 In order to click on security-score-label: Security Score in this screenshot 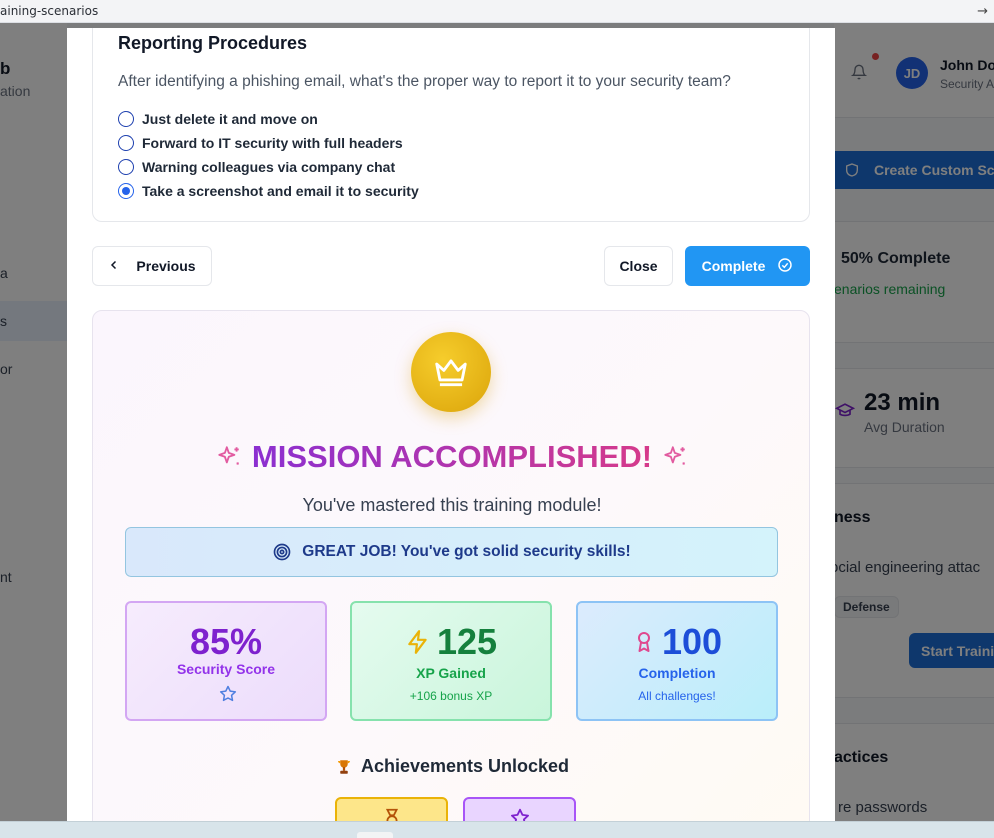, I will do `click(226, 669)`.